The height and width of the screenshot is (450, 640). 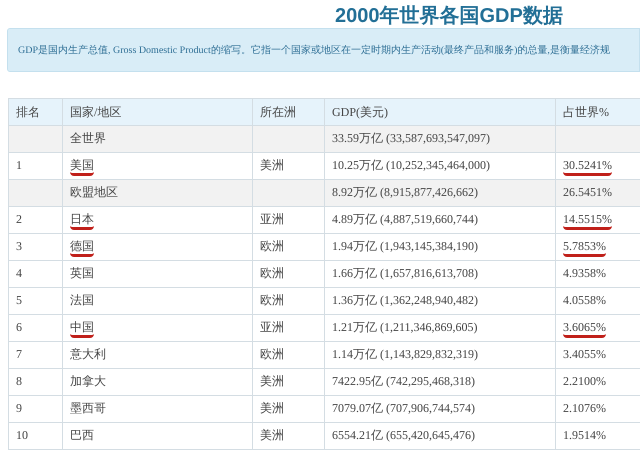 I want to click on table-cell-text: 8.92万亿 (8,915,877,426,662), so click(x=405, y=193).